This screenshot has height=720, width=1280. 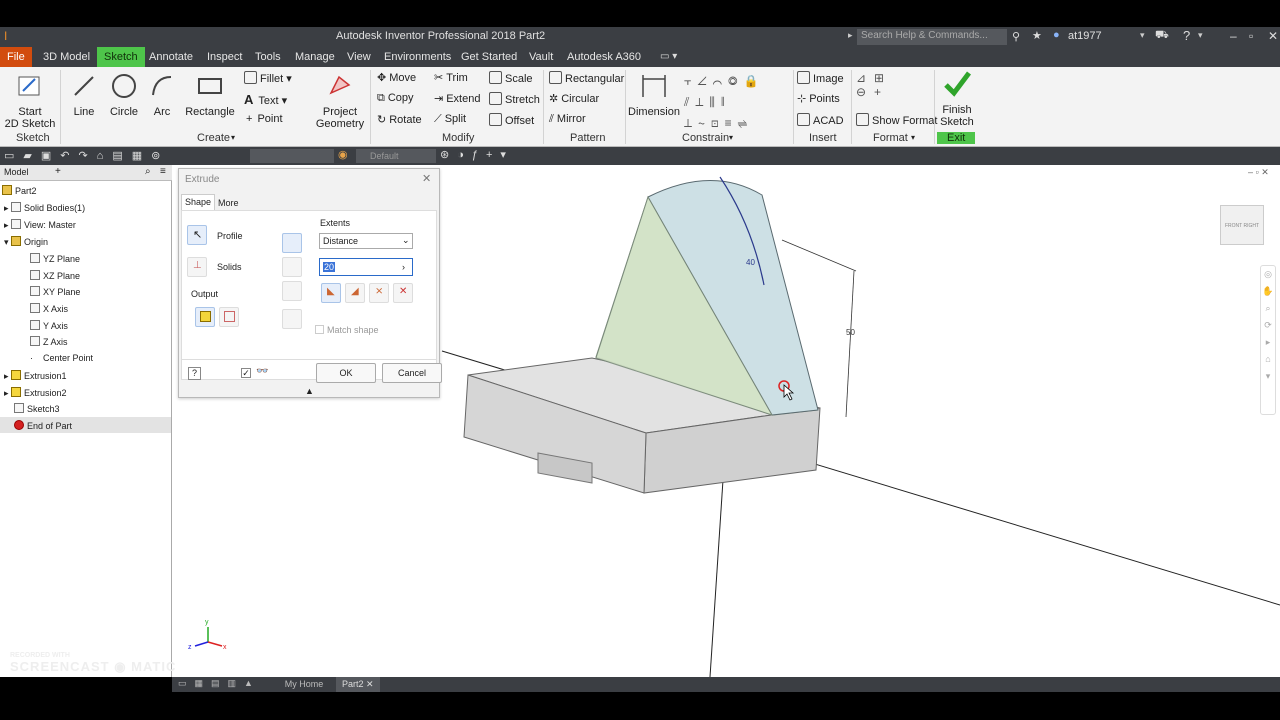 What do you see at coordinates (1085, 36) in the screenshot?
I see `user-name: at1977` at bounding box center [1085, 36].